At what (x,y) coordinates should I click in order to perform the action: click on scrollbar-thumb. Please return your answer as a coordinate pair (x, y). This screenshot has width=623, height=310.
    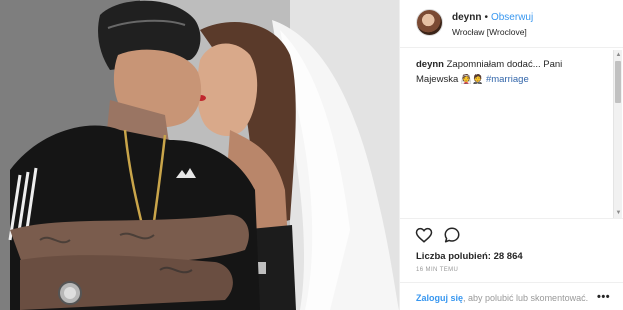
    Looking at the image, I should click on (618, 82).